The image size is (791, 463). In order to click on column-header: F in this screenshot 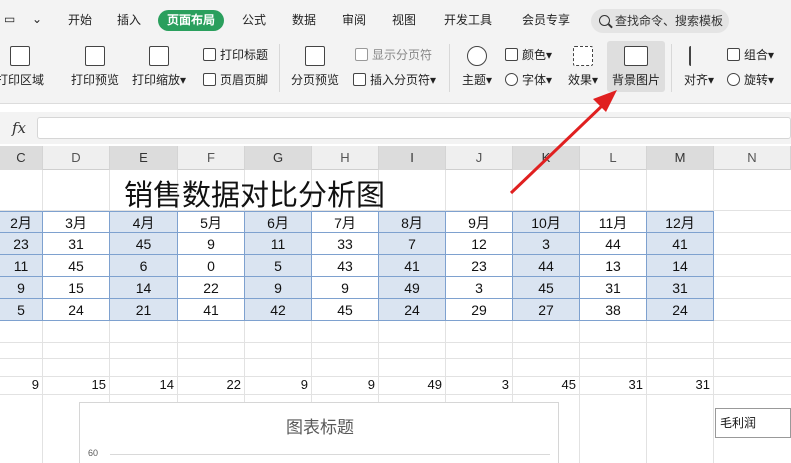, I will do `click(211, 158)`.